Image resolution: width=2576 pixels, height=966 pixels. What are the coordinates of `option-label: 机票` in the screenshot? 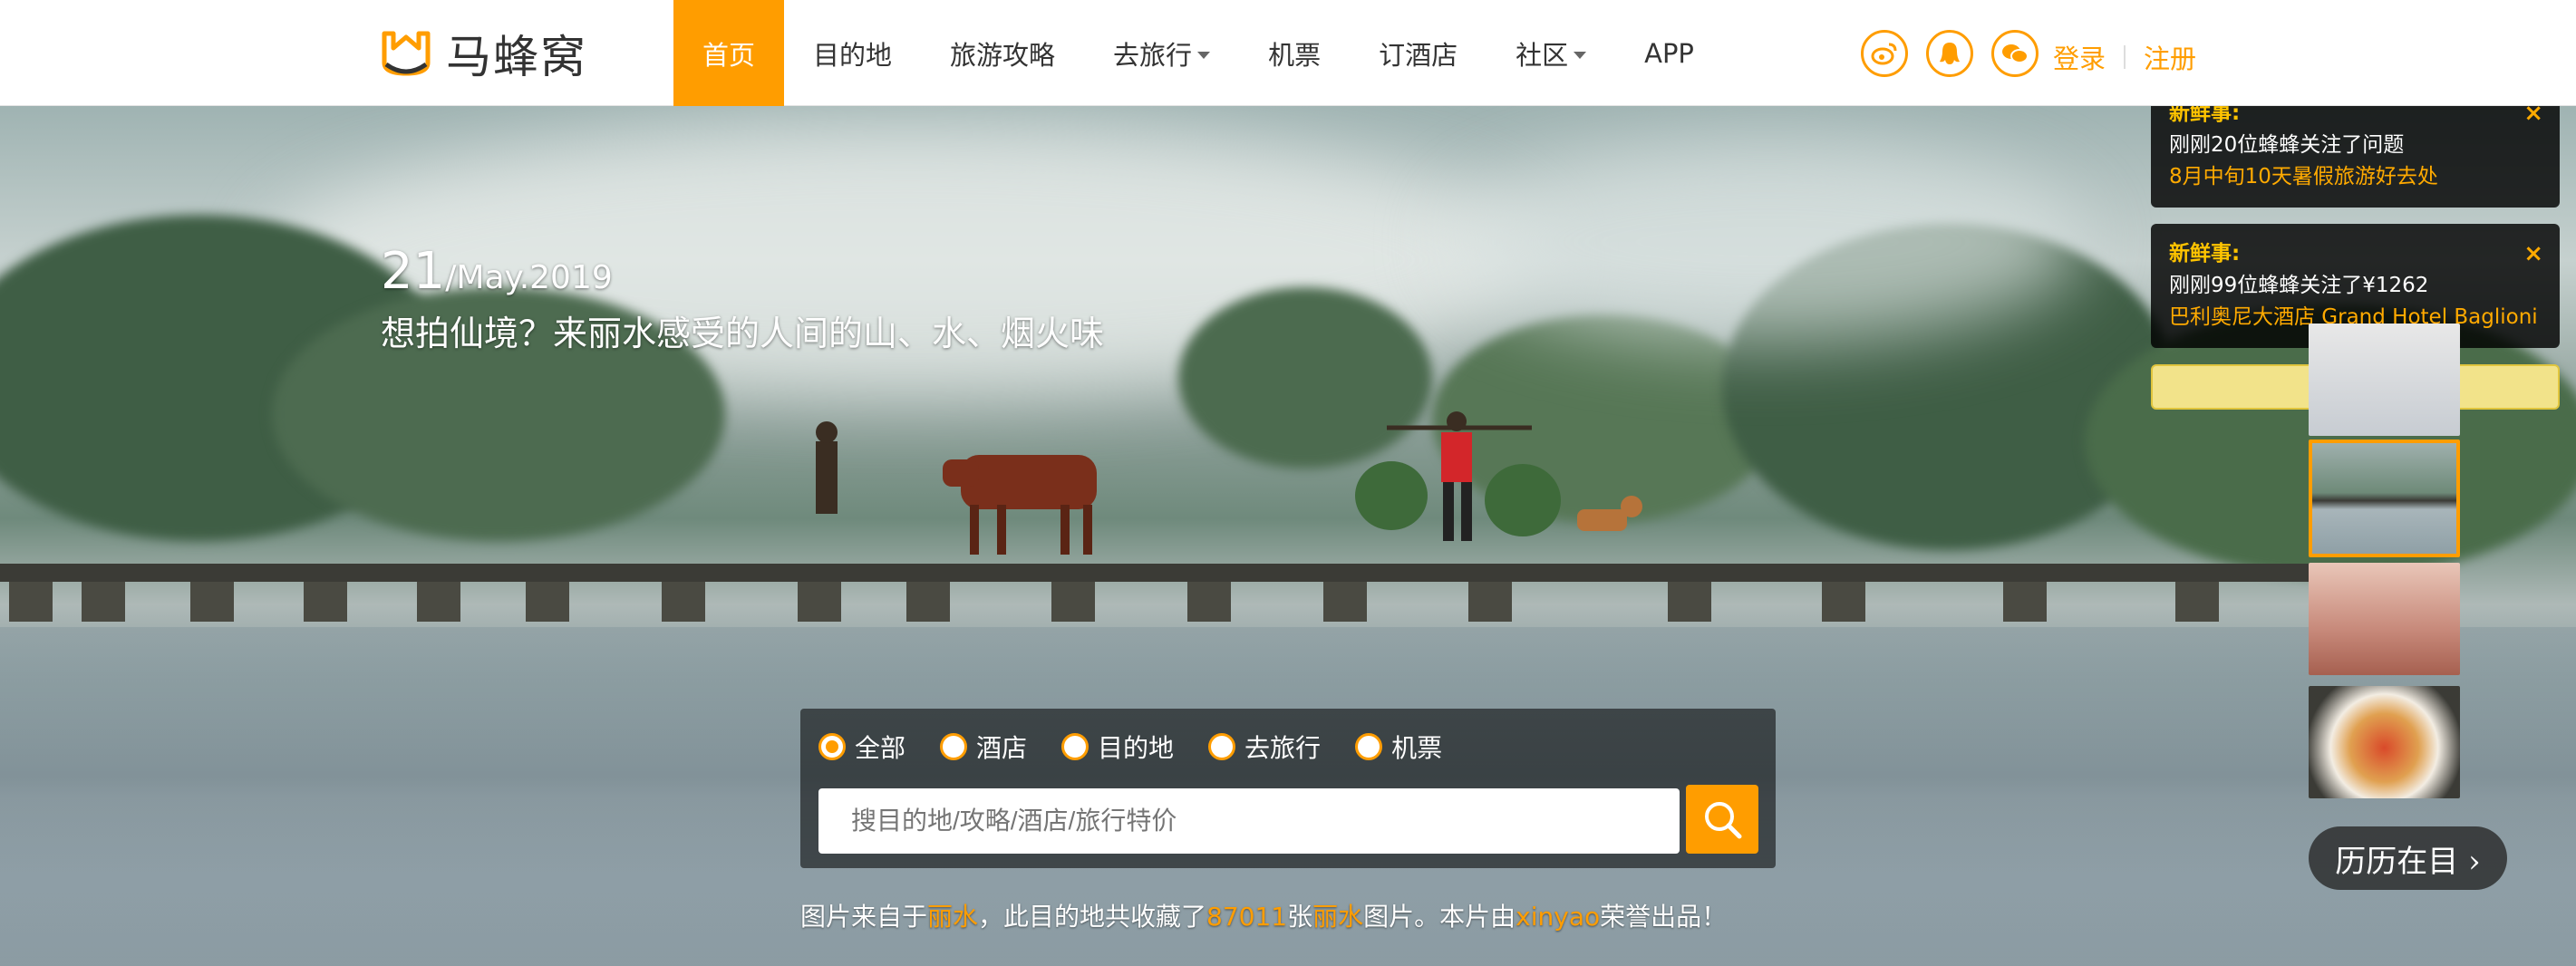 It's located at (1417, 748).